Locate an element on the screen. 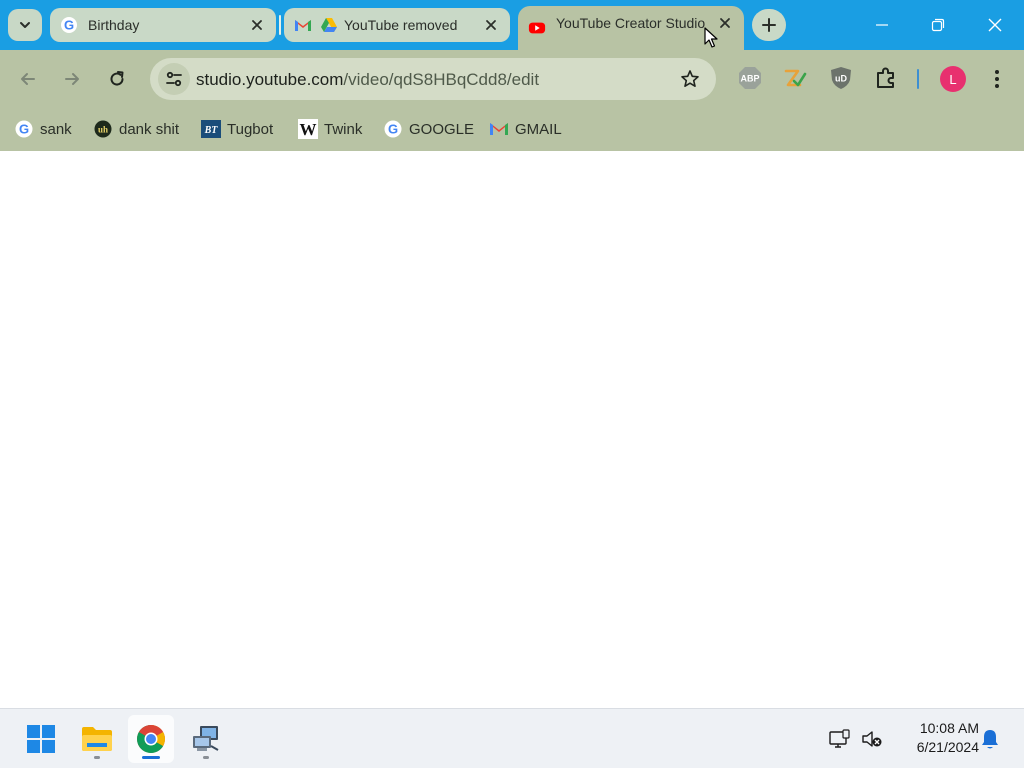 The width and height of the screenshot is (1024, 768). tab-separator is located at coordinates (280, 25).